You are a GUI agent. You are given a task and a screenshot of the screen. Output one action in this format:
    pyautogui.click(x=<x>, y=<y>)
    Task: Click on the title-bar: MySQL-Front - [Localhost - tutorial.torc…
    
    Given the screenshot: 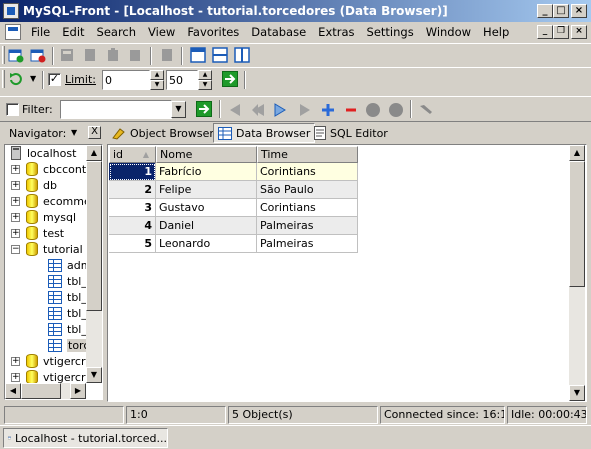 What is the action you would take?
    pyautogui.click(x=295, y=11)
    